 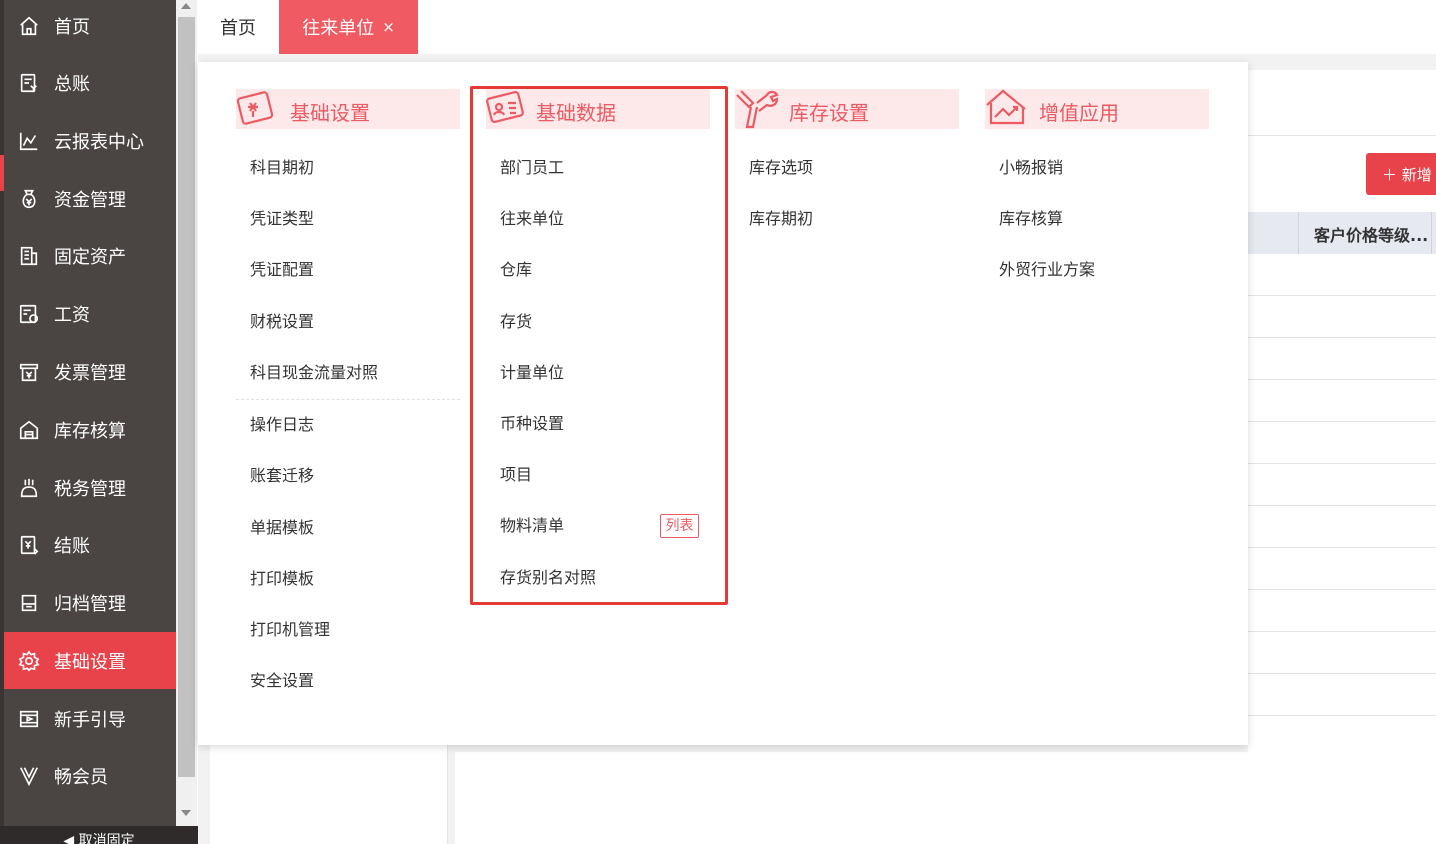 I want to click on menu-item-account-opening: 科目期初, so click(x=282, y=168).